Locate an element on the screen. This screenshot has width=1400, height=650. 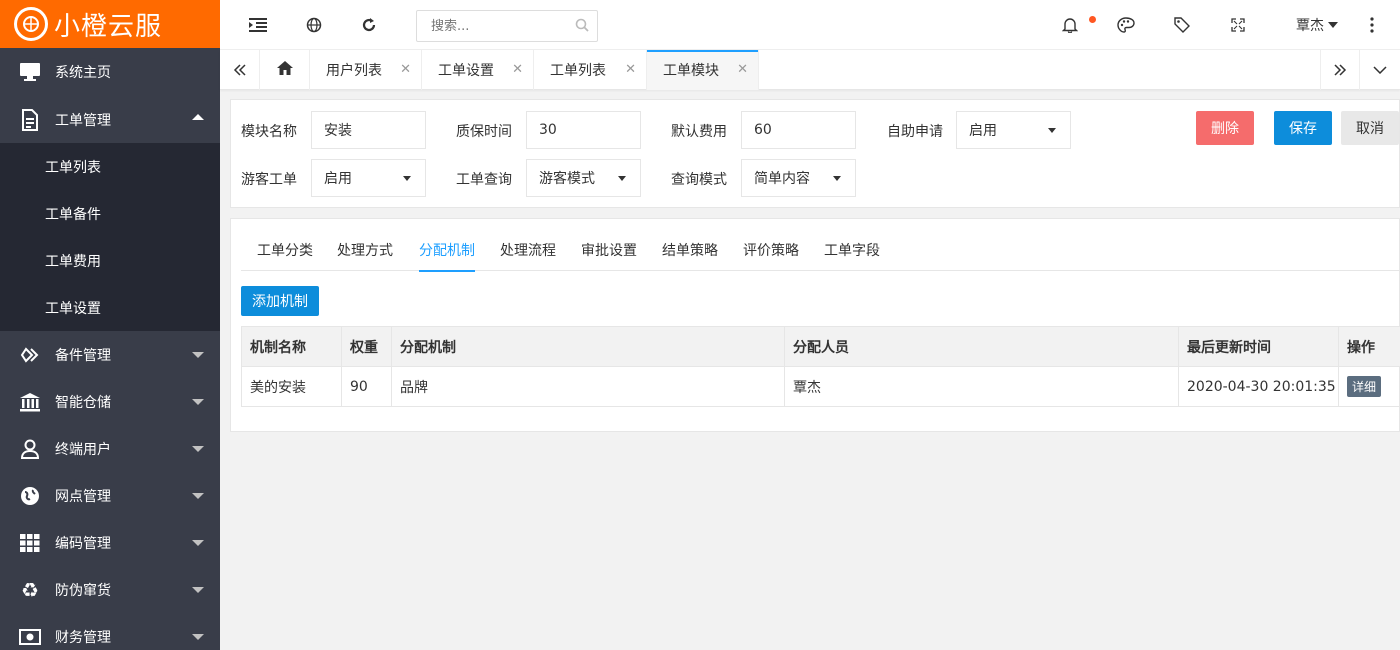
sidebar-subitem-workorder-settings: 工单设置 is located at coordinates (110, 307).